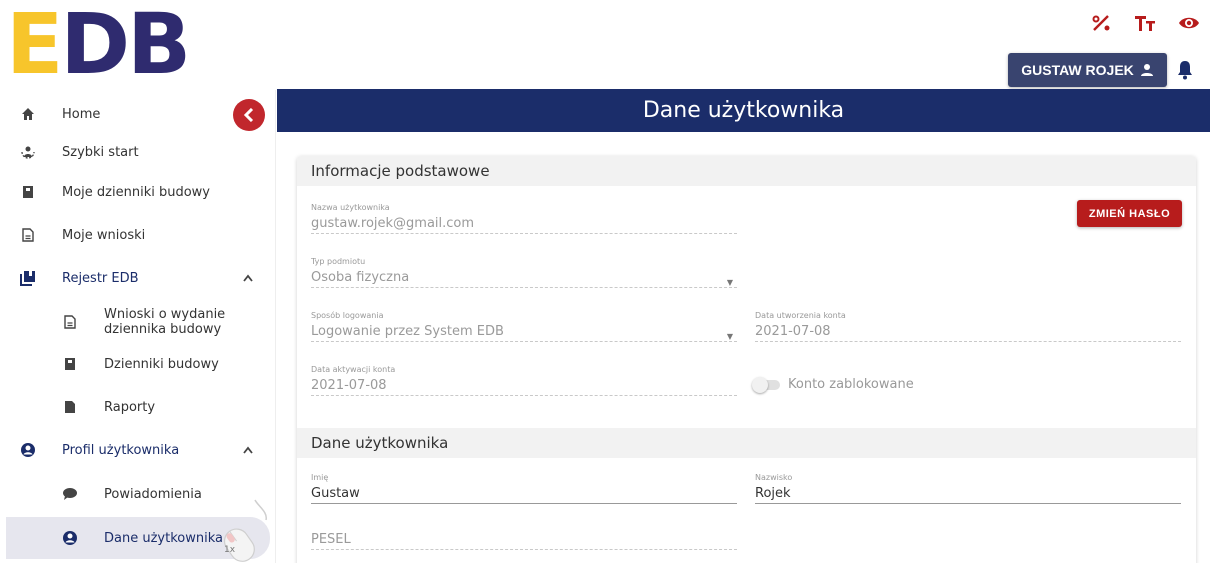 The image size is (1210, 563). Describe the element at coordinates (524, 386) in the screenshot. I see `activated-date-value: 2021-07-08` at that location.